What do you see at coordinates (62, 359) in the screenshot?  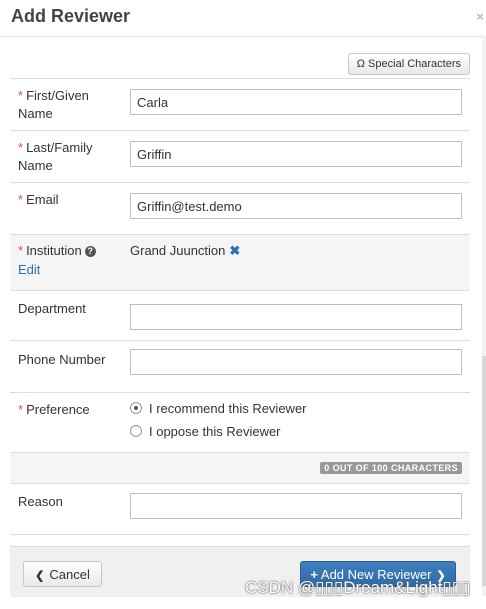 I see `phone-label: Phone Number` at bounding box center [62, 359].